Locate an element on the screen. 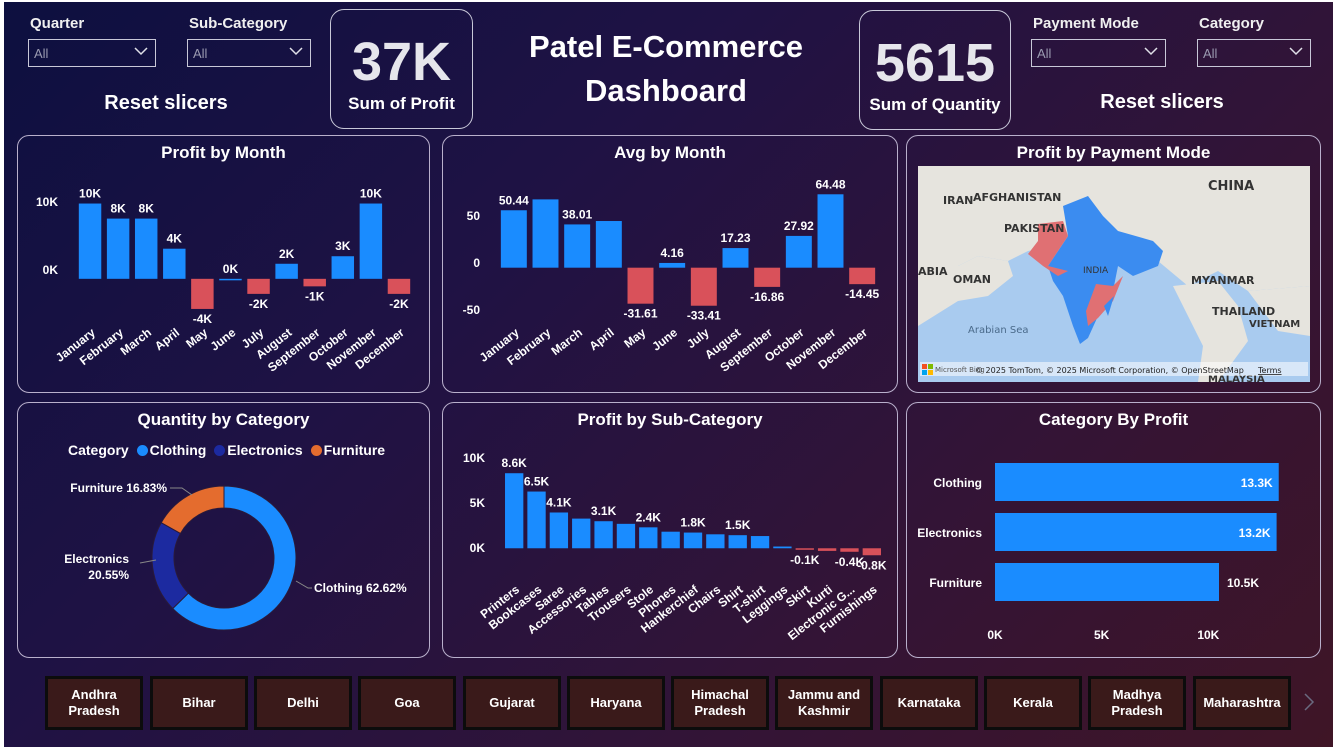 The image size is (1337, 752). reset-slicers-button-right: Reset slicers is located at coordinates (1162, 102).